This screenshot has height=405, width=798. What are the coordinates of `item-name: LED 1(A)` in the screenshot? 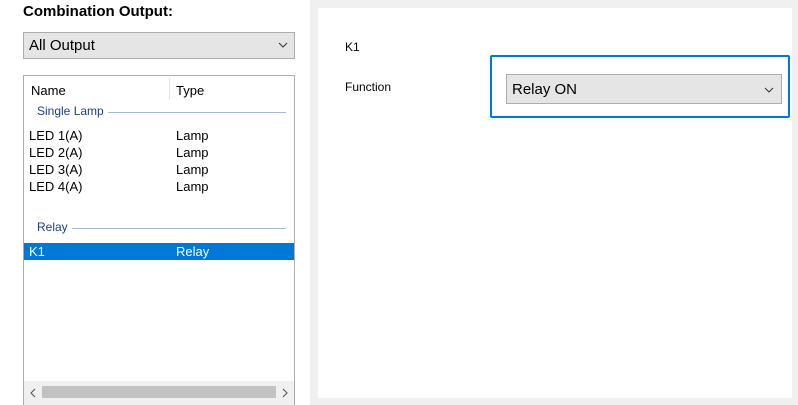 It's located at (56, 135).